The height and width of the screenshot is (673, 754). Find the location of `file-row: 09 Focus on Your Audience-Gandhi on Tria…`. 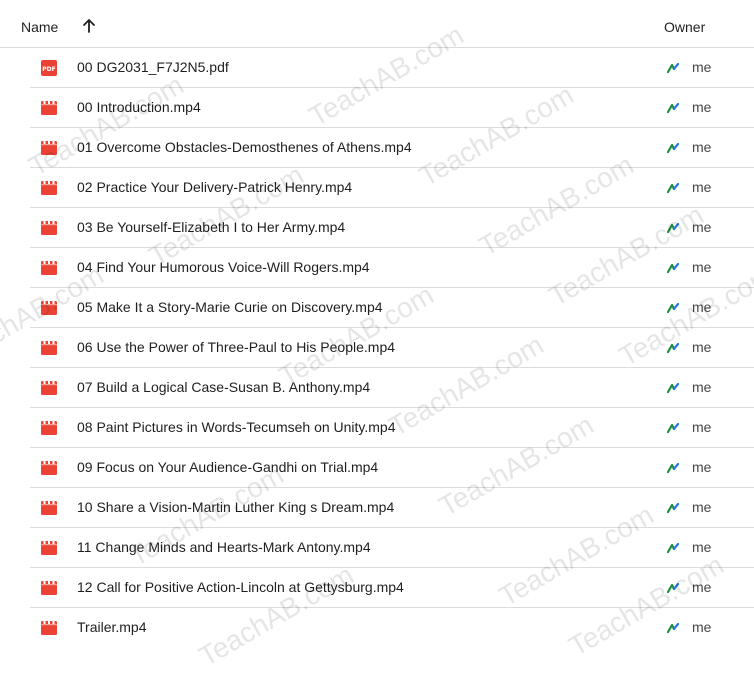

file-row: 09 Focus on Your Audience-Gandhi on Tria… is located at coordinates (392, 468).